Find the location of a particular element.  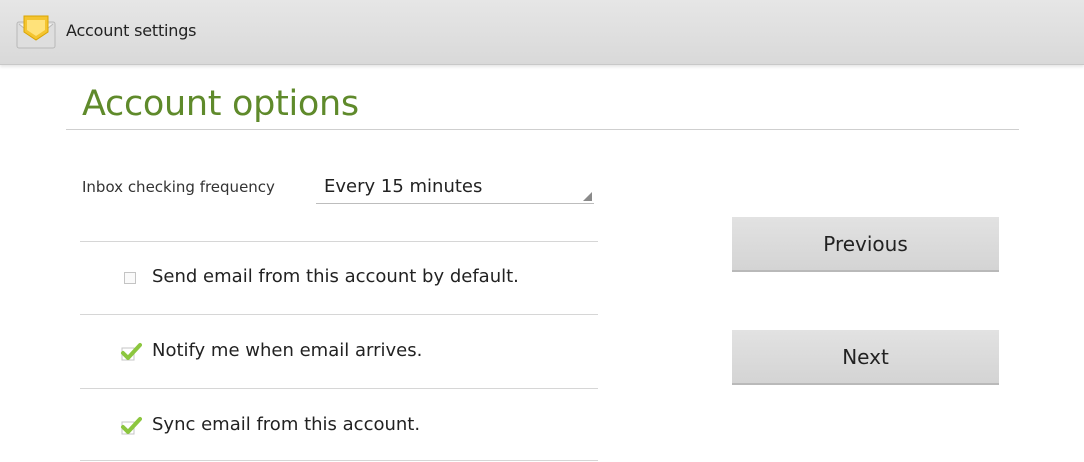

sync-checkbox is located at coordinates (131, 426).